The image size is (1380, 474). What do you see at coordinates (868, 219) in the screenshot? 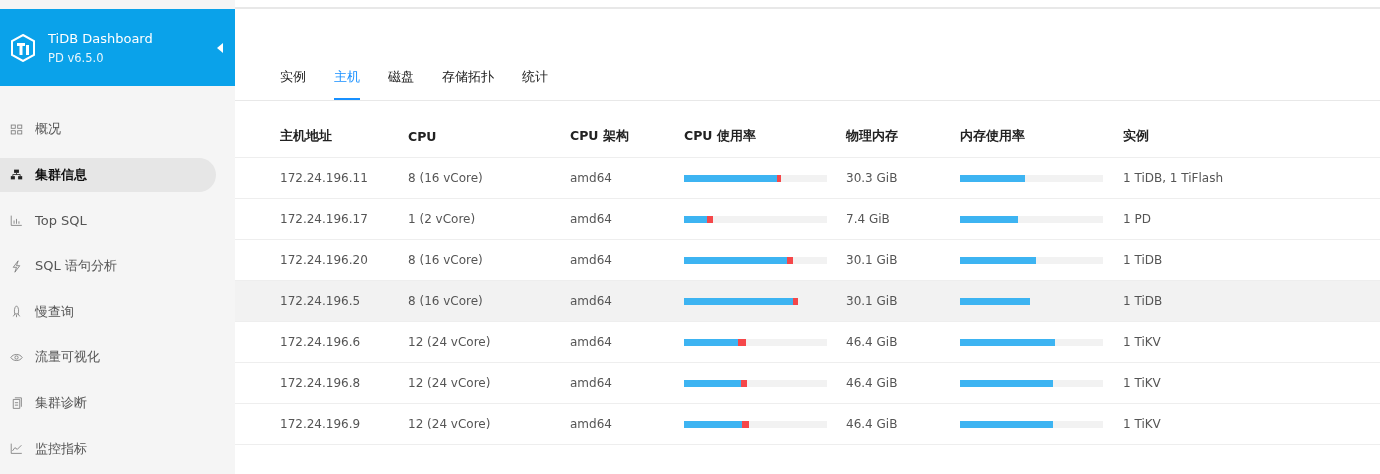
I see `memory-size: 7.4 GiB` at bounding box center [868, 219].